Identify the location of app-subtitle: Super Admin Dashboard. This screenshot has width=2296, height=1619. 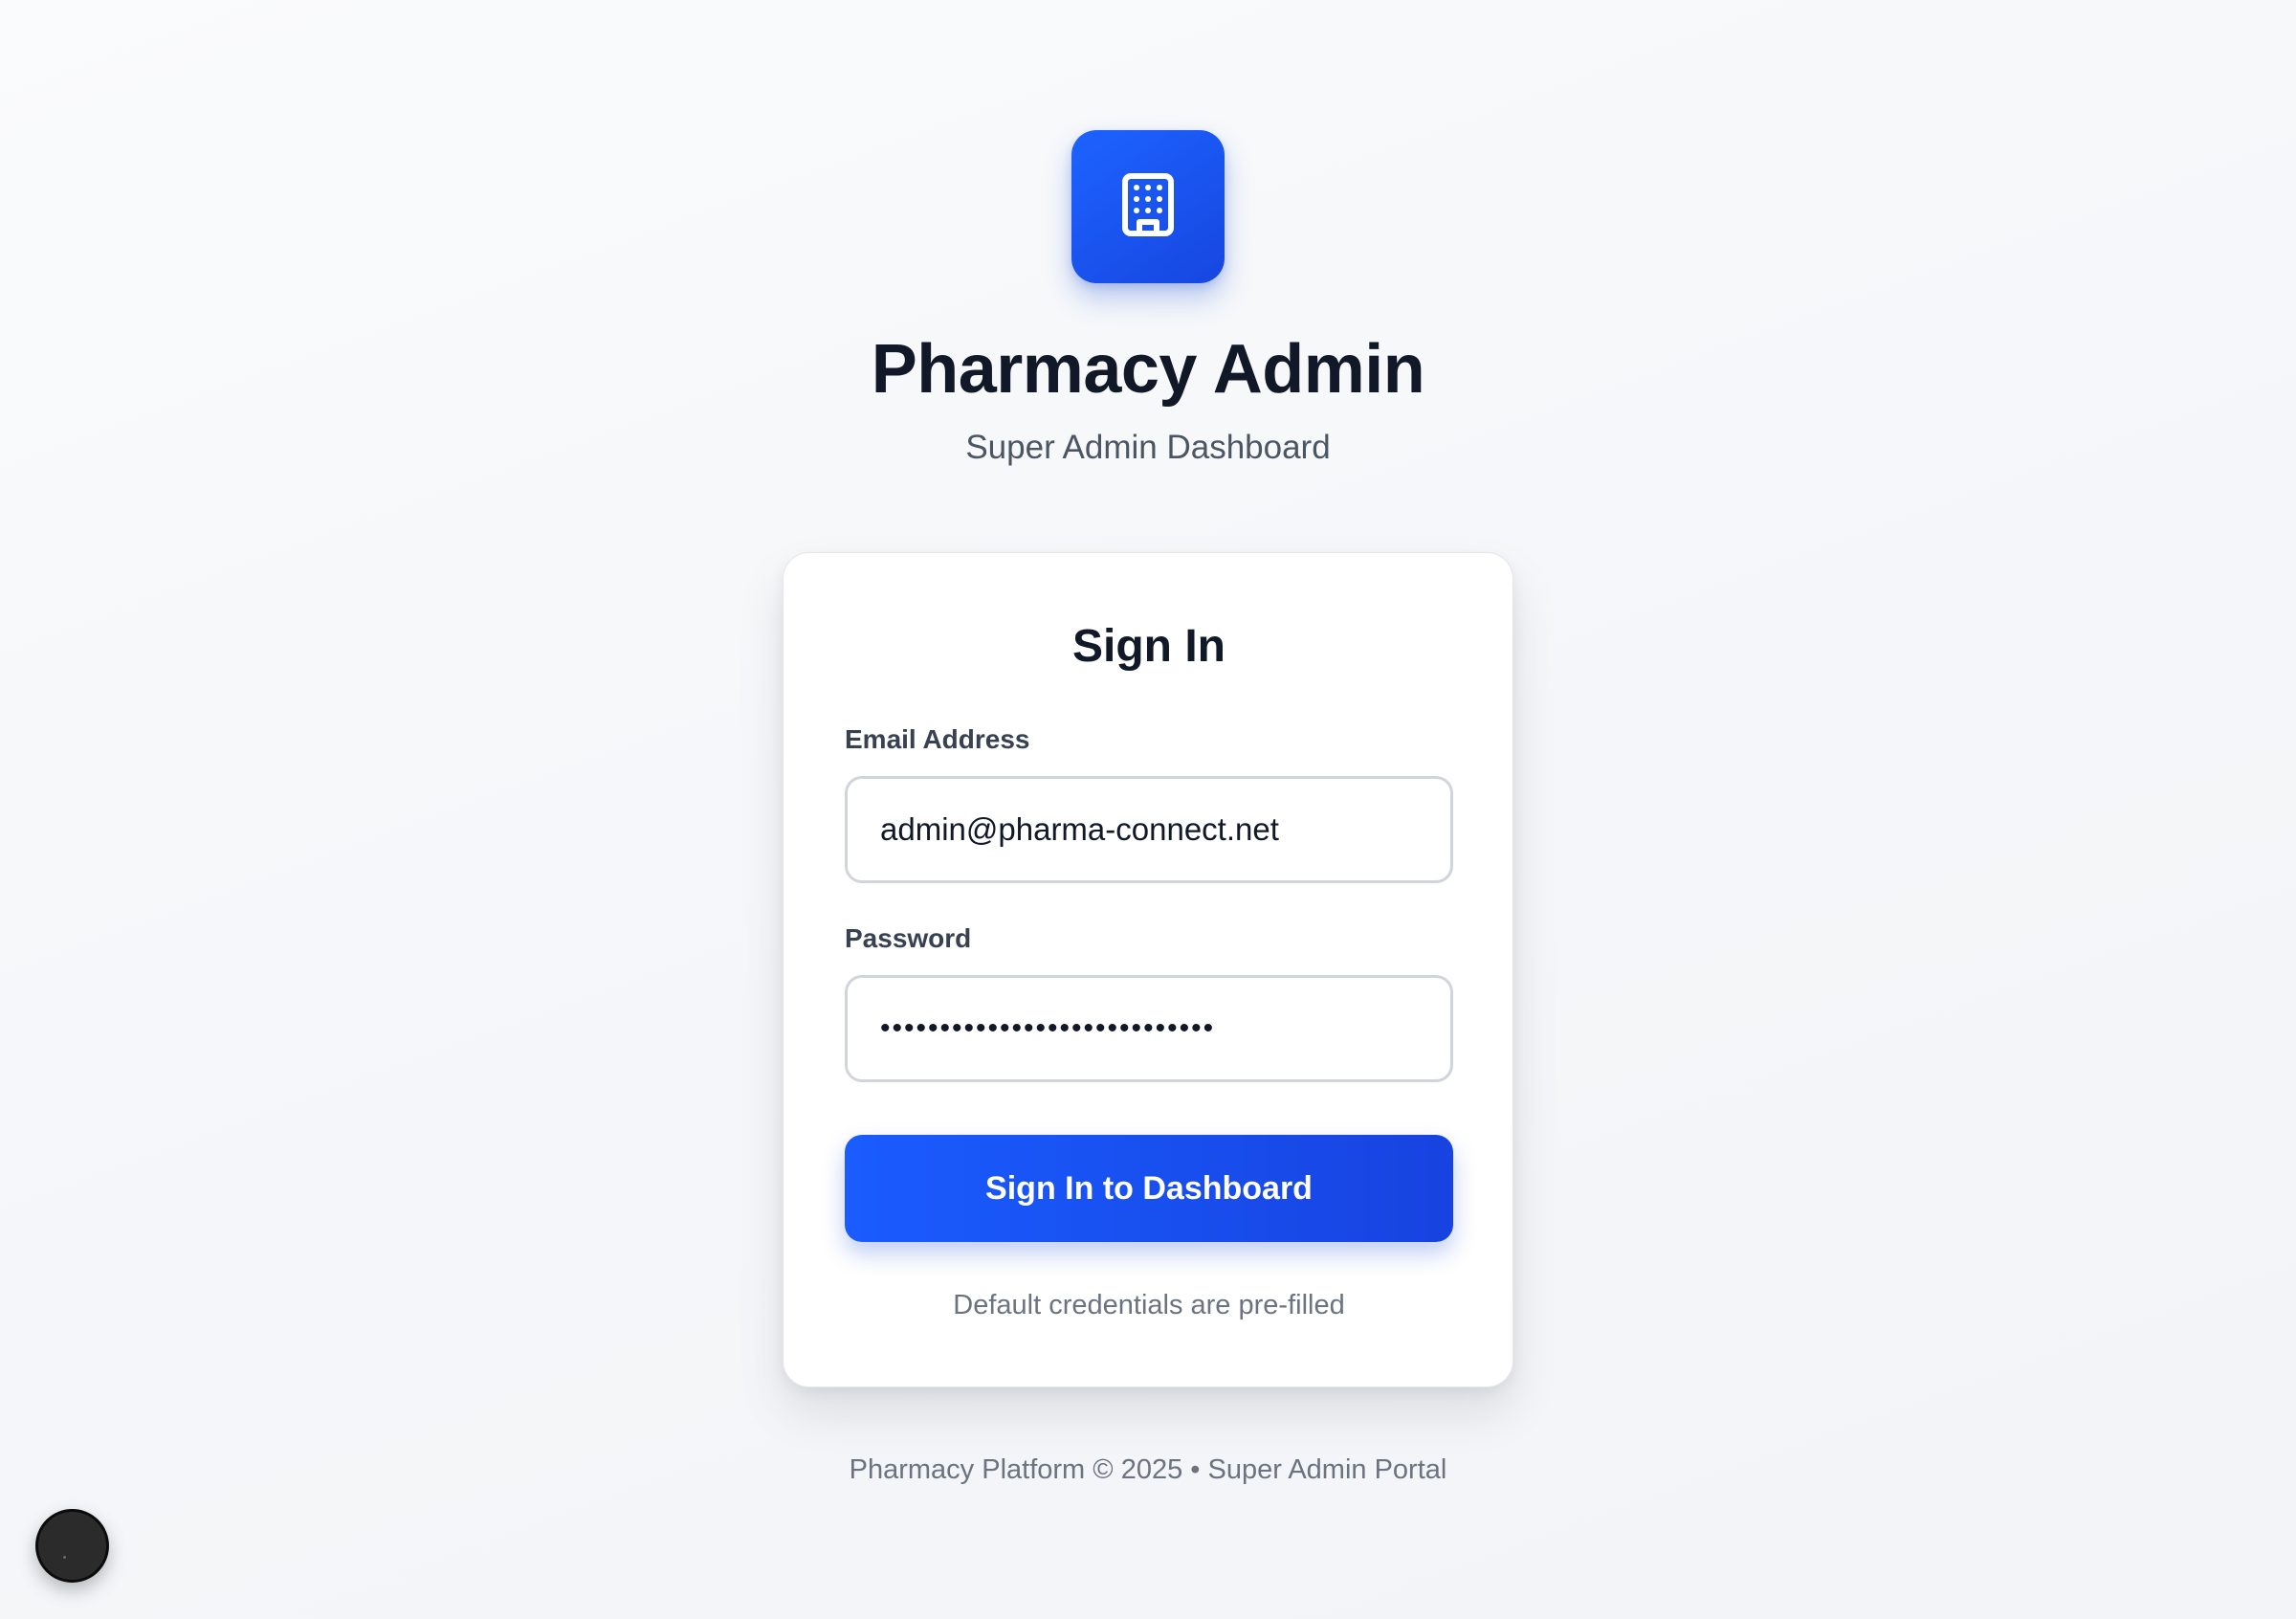
(1148, 447).